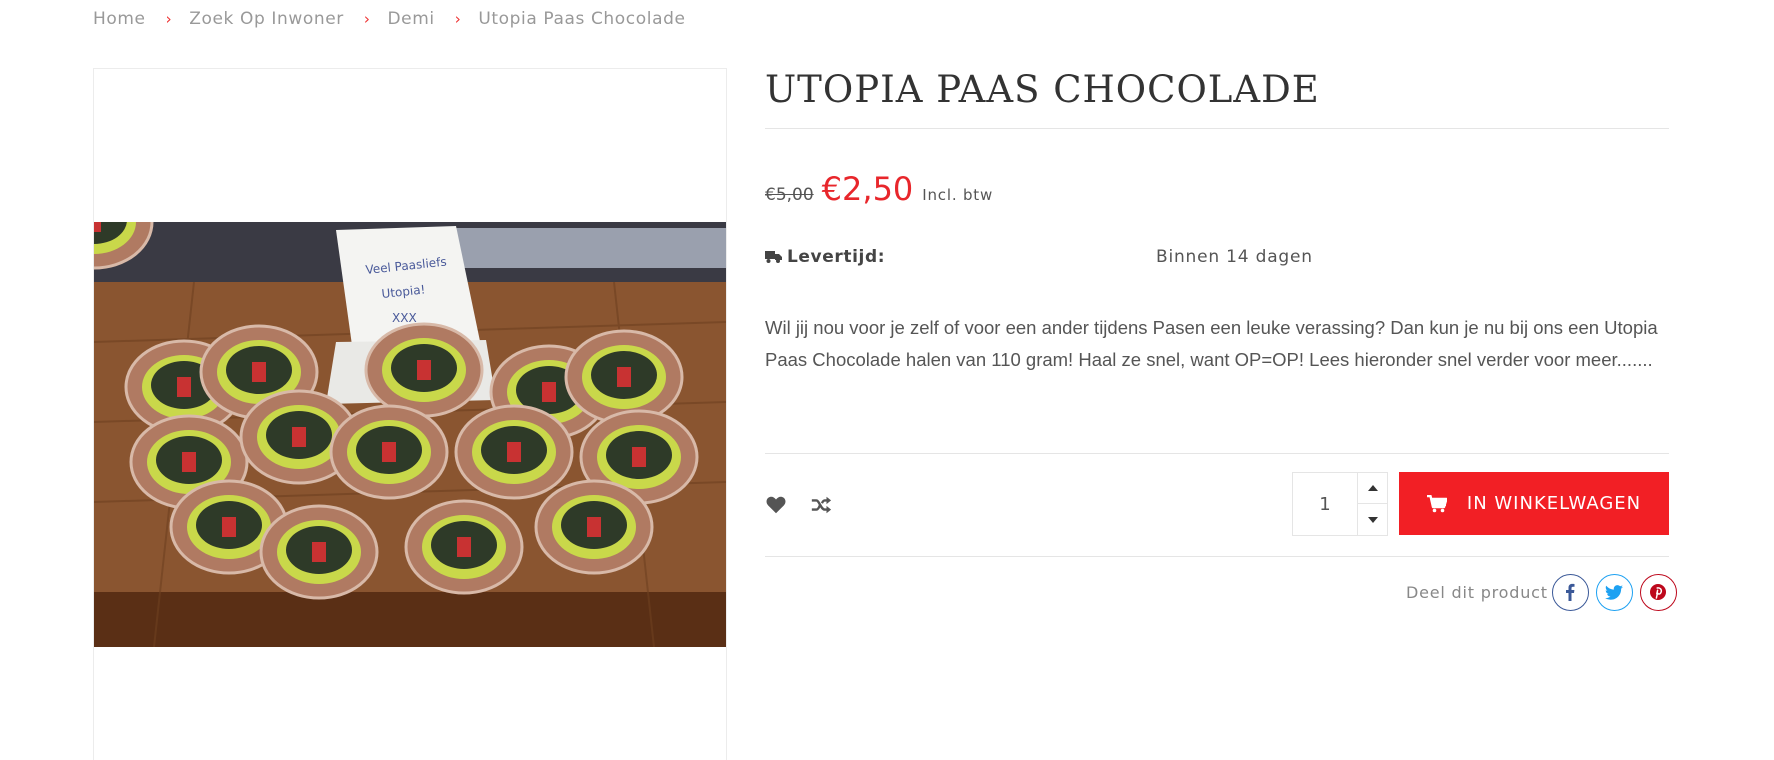 The height and width of the screenshot is (760, 1774). I want to click on twitter-share-button, so click(1614, 592).